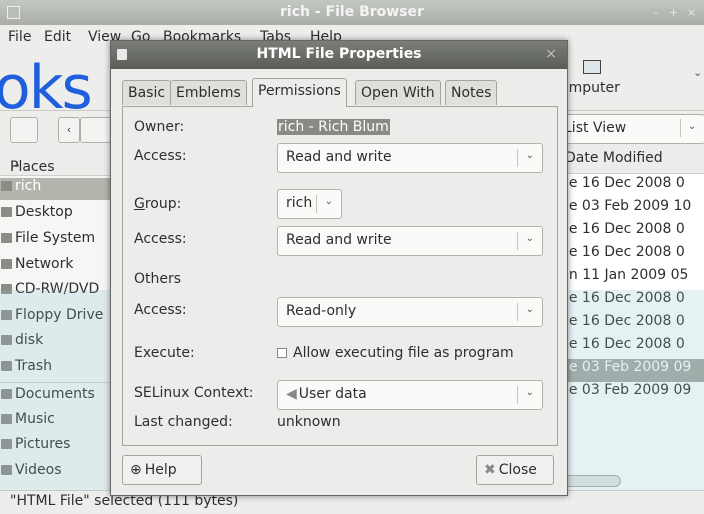 This screenshot has height=514, width=704. Describe the element at coordinates (333, 127) in the screenshot. I see `owner-value: rich - Rich Blum` at that location.